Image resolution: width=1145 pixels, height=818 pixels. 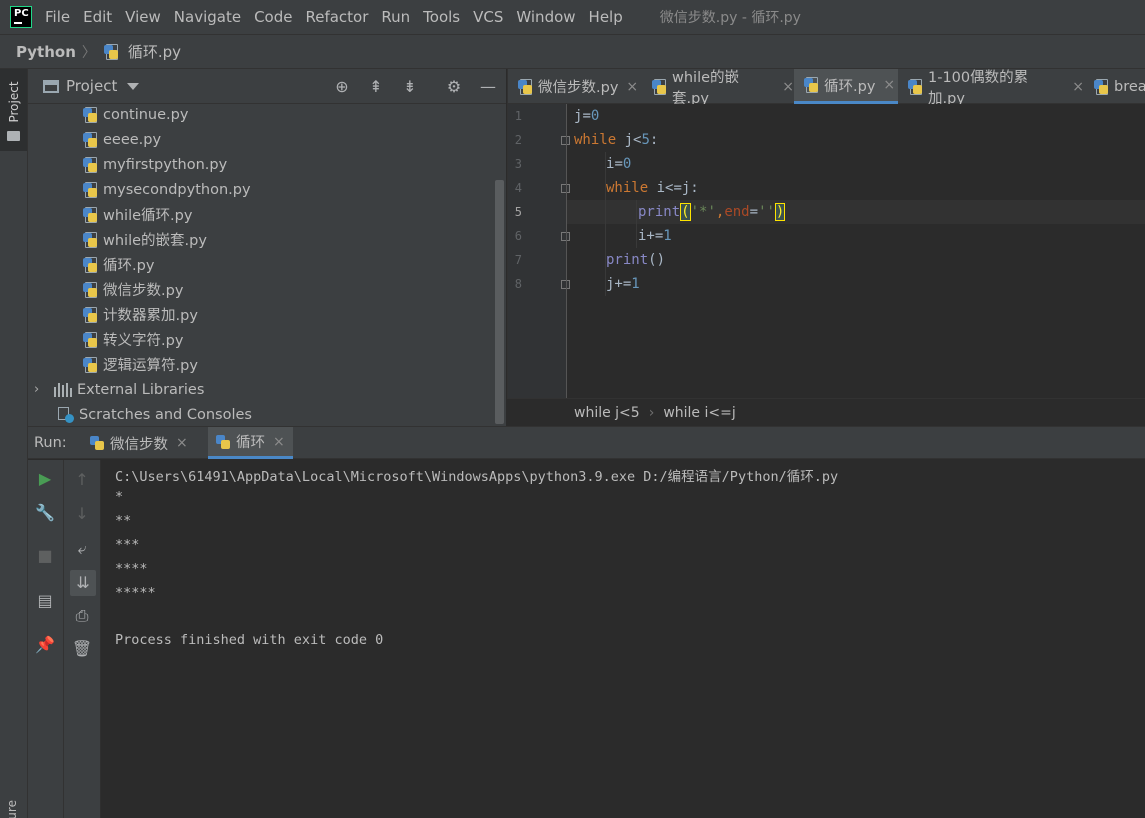 What do you see at coordinates (488, 17) in the screenshot?
I see `menu-vcs: VCS` at bounding box center [488, 17].